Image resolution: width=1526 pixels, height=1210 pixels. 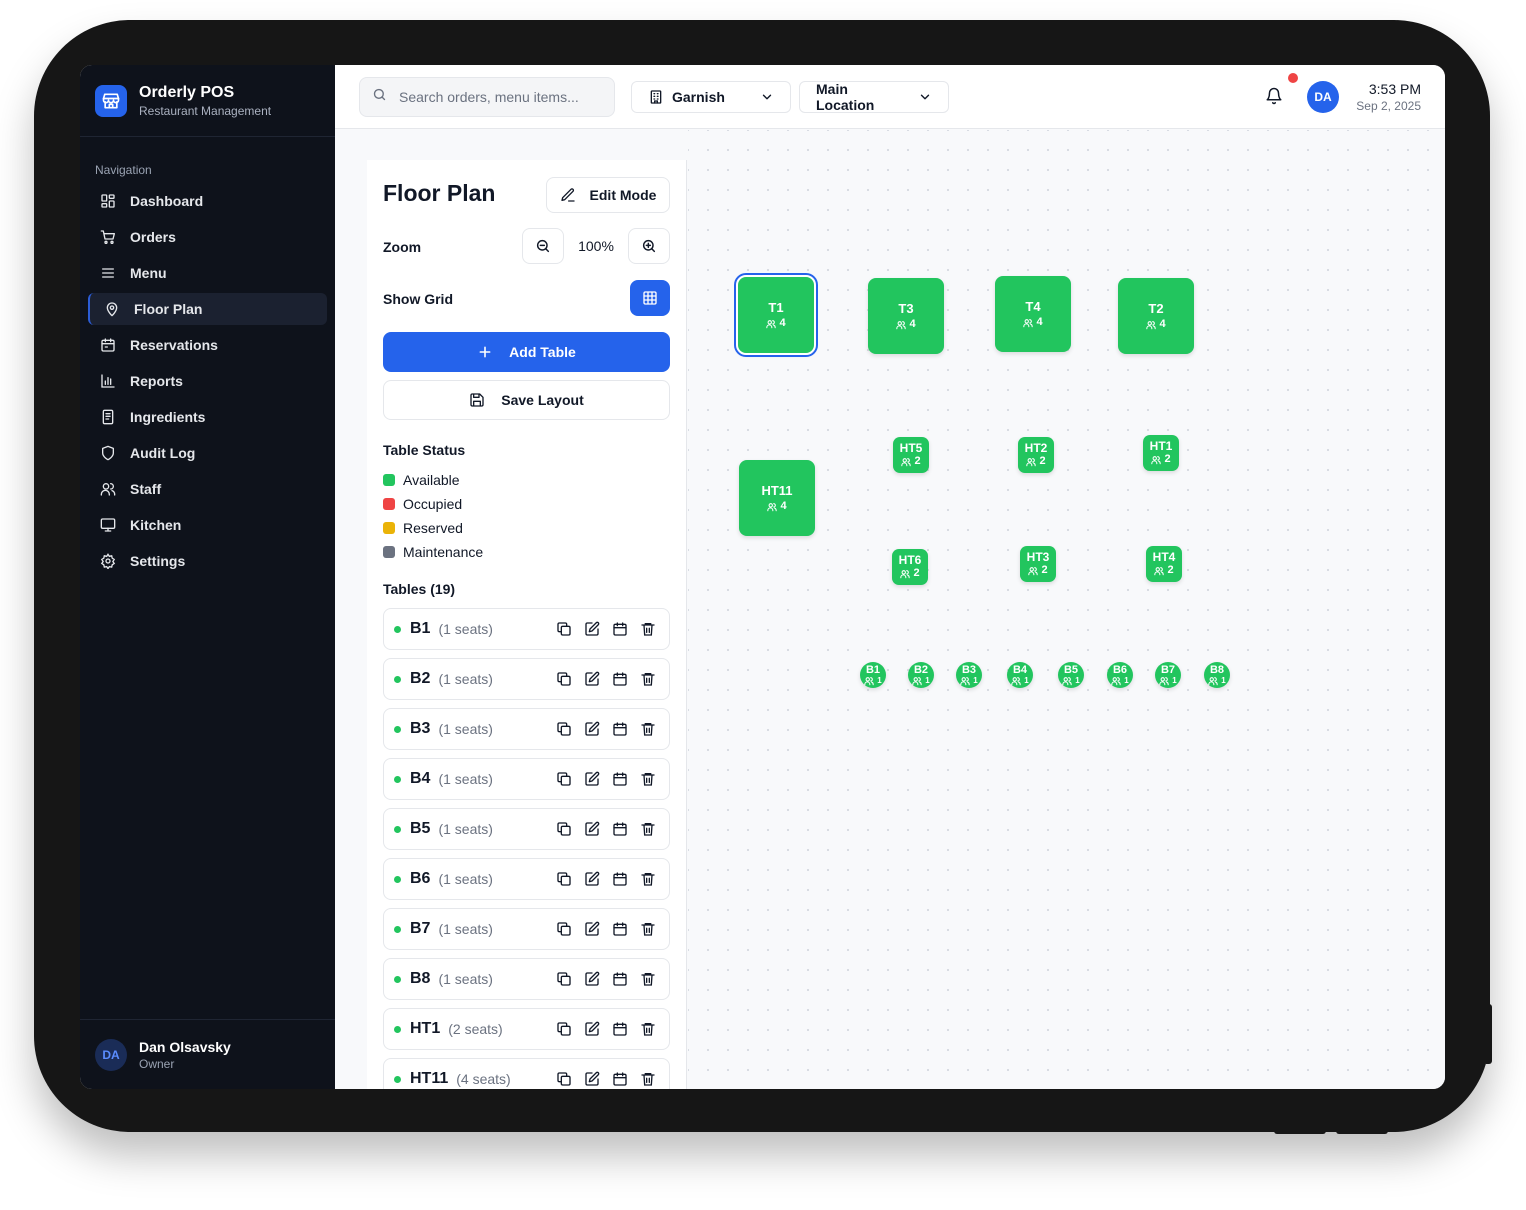 What do you see at coordinates (1217, 675) in the screenshot?
I see `floor-table-b8: B8 1` at bounding box center [1217, 675].